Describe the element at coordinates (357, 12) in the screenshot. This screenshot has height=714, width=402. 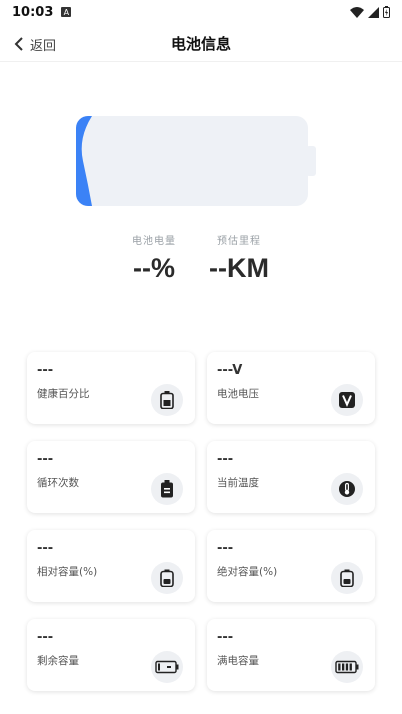
I see `wifi-icon` at that location.